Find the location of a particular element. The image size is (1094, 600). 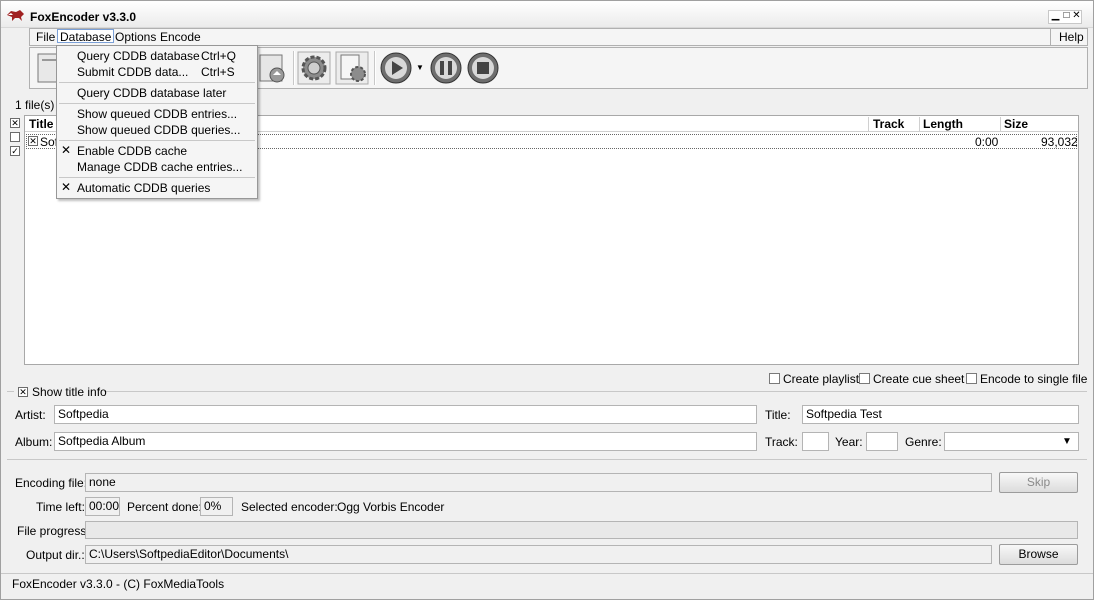

create-playlist-checkbox is located at coordinates (774, 378).